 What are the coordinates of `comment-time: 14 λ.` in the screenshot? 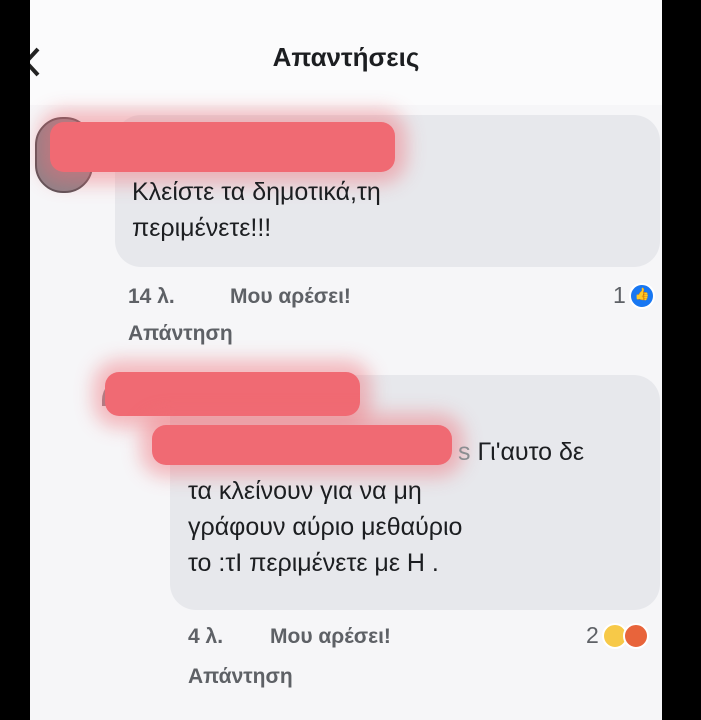 It's located at (151, 296).